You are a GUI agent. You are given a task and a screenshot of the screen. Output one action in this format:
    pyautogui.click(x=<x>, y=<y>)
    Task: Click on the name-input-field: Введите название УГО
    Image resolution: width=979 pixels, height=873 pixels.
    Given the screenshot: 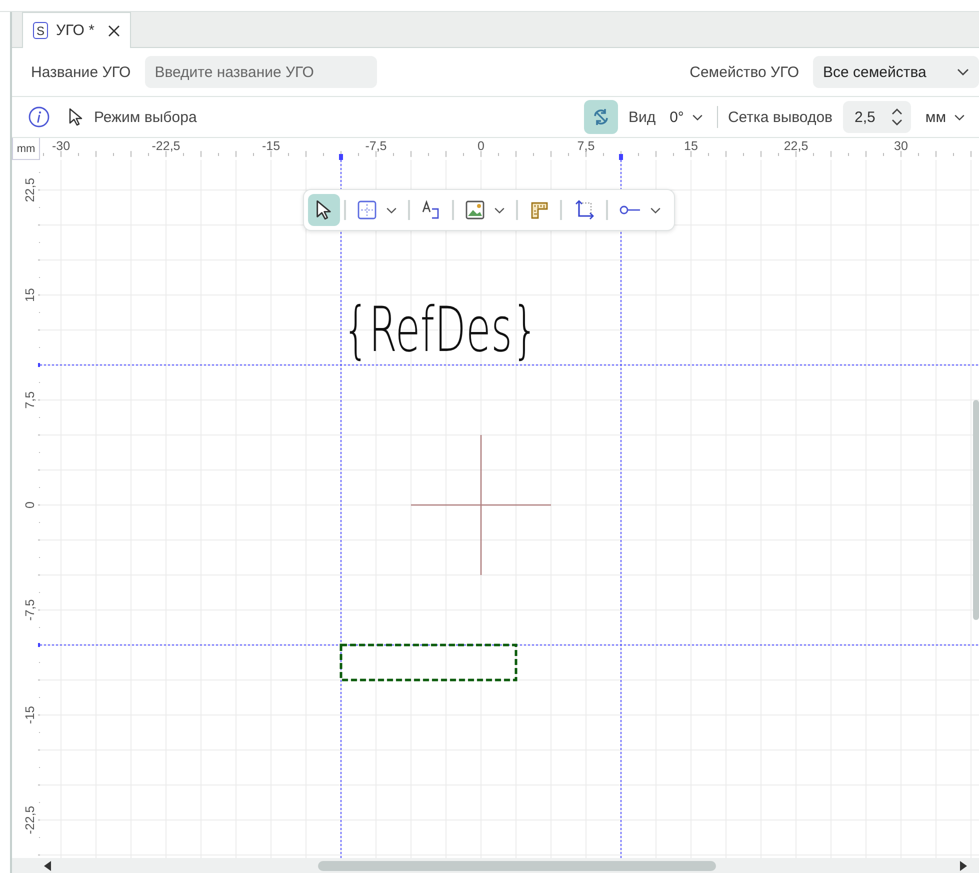 What is the action you would take?
    pyautogui.click(x=260, y=72)
    